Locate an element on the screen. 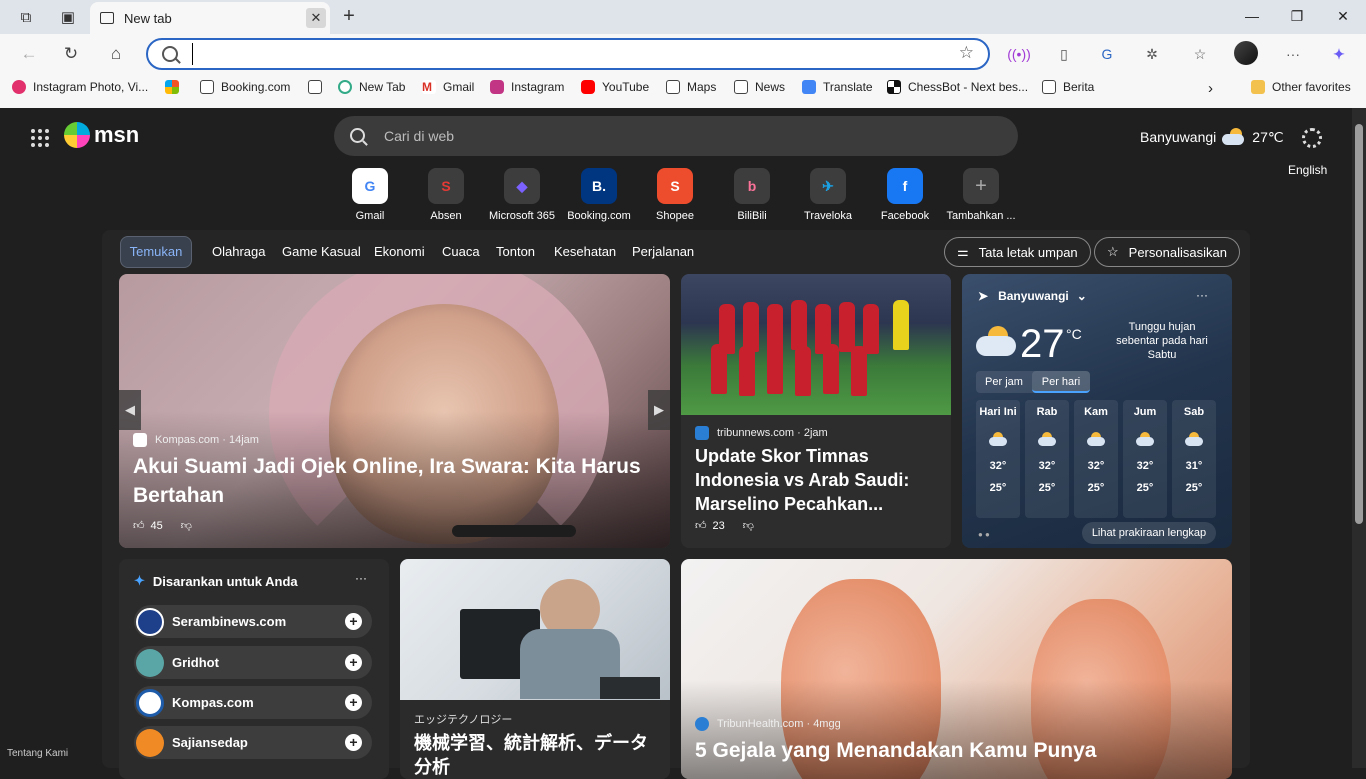 This screenshot has height=779, width=1366. tab-new-tab: New tab ✕ is located at coordinates (210, 18).